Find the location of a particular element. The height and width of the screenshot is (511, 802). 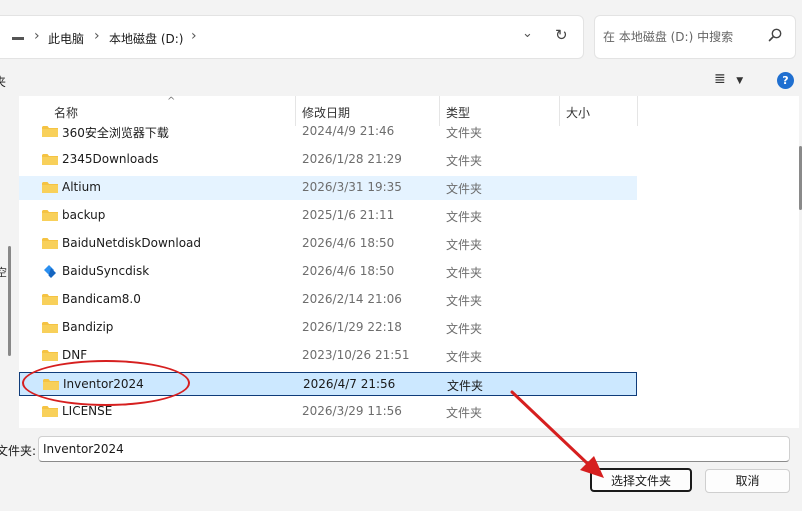

file-date: 2026/2/14 21:06 is located at coordinates (352, 299).